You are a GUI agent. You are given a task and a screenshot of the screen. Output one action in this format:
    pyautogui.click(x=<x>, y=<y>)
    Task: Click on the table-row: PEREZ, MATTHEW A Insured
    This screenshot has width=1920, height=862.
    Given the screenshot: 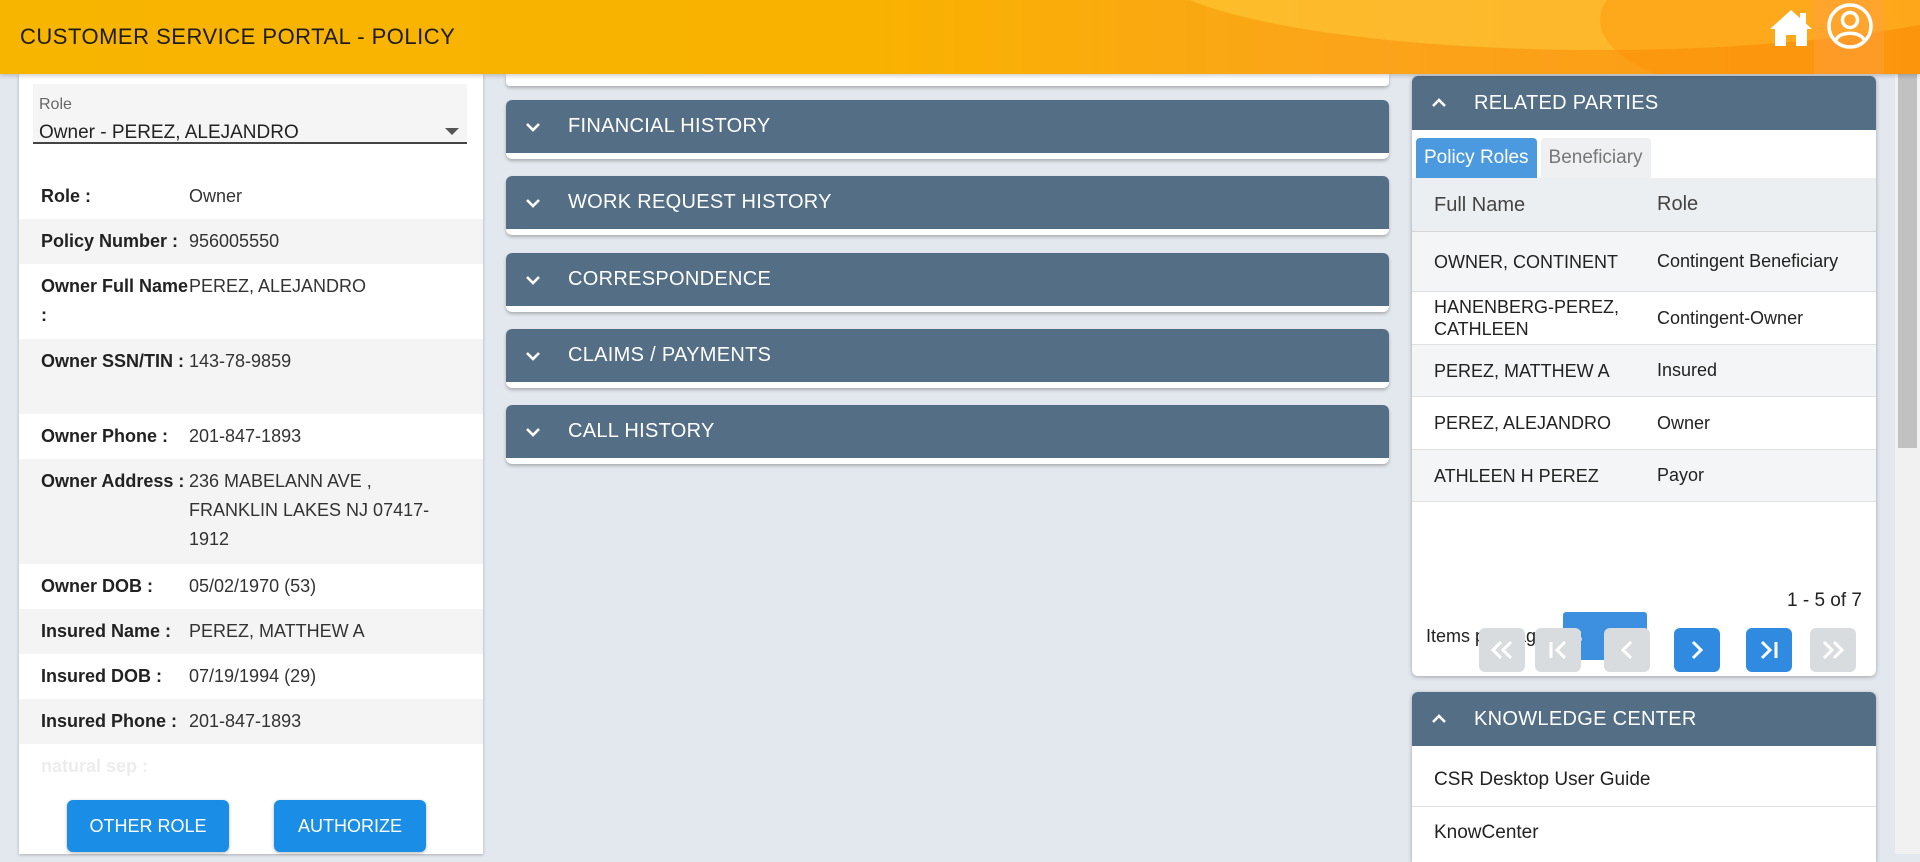 What is the action you would take?
    pyautogui.click(x=1644, y=371)
    